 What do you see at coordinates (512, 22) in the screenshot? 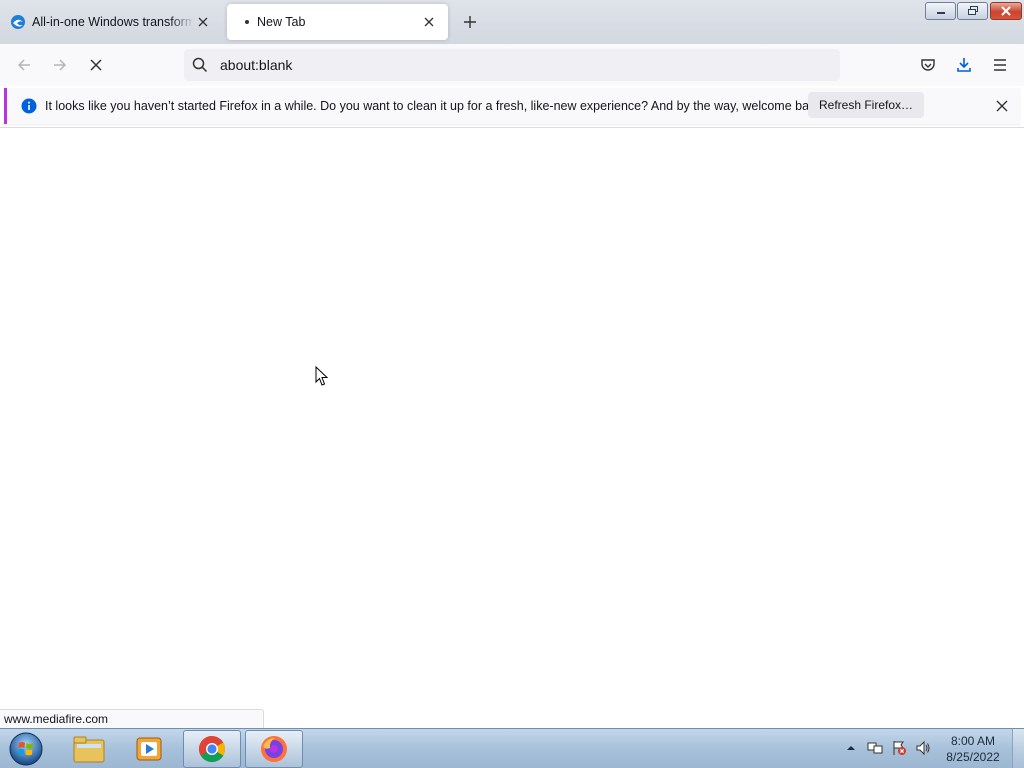
I see `tab-strip: All-in-one Windows transforma New Tab` at bounding box center [512, 22].